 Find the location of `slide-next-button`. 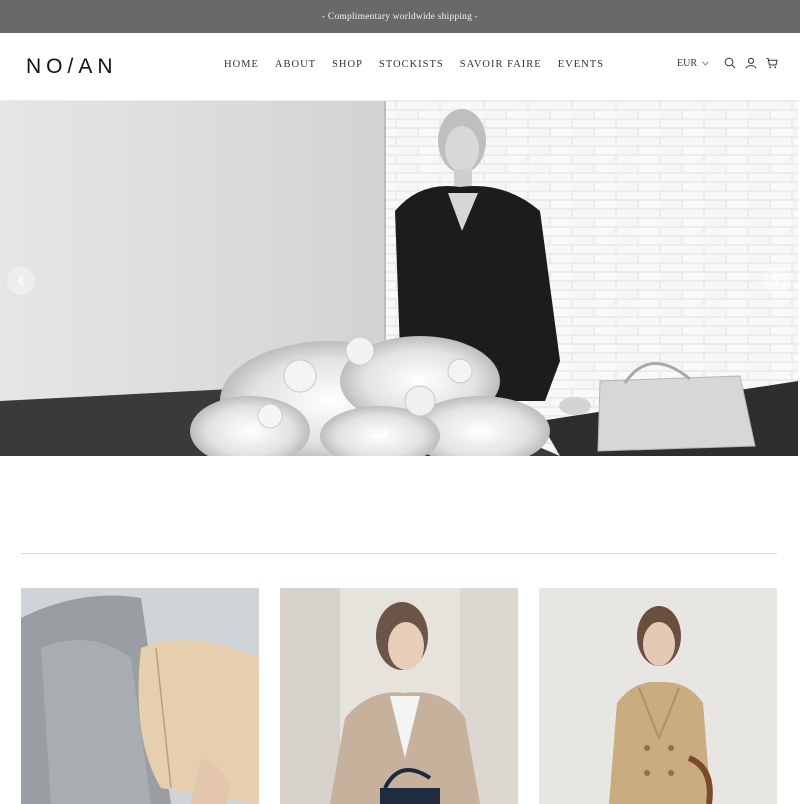

slide-next-button is located at coordinates (776, 281).